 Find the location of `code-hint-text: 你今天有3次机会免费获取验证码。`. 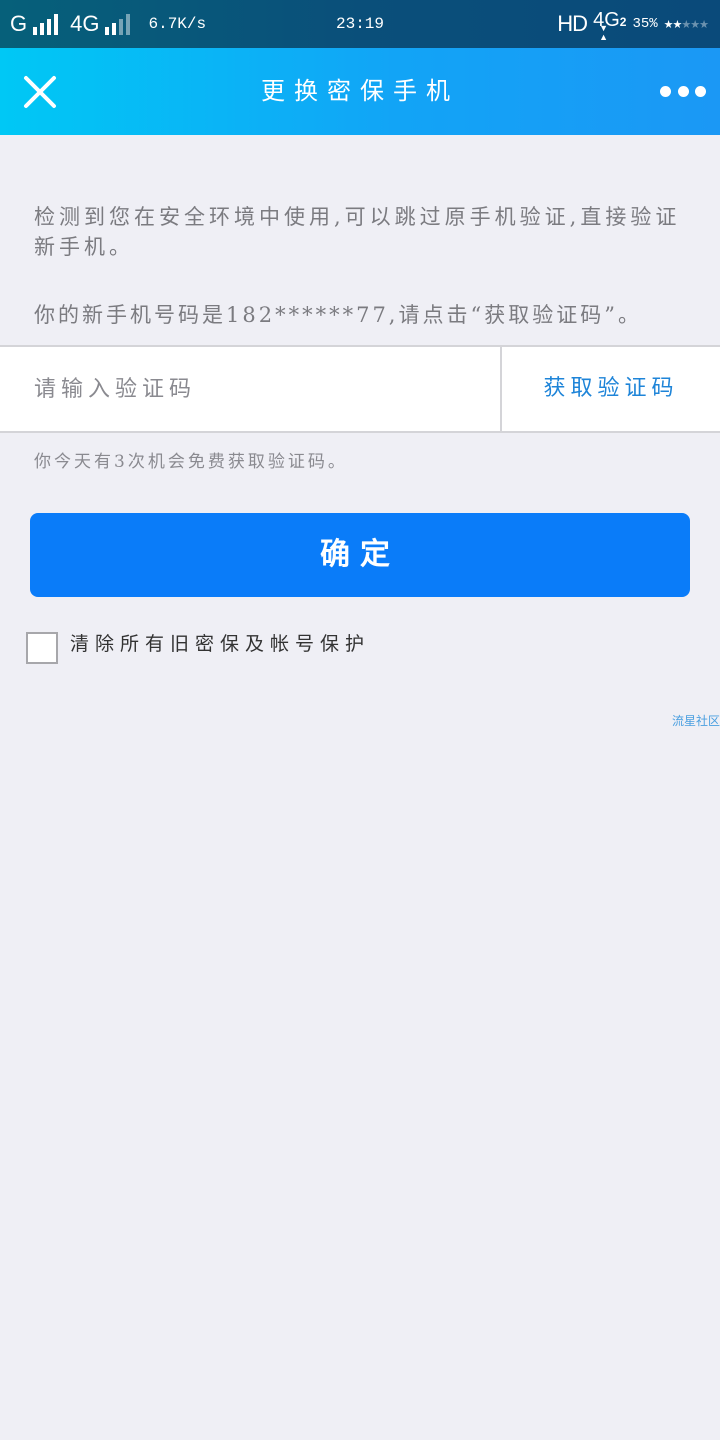

code-hint-text: 你今天有3次机会免费获取验证码。 is located at coordinates (191, 462).